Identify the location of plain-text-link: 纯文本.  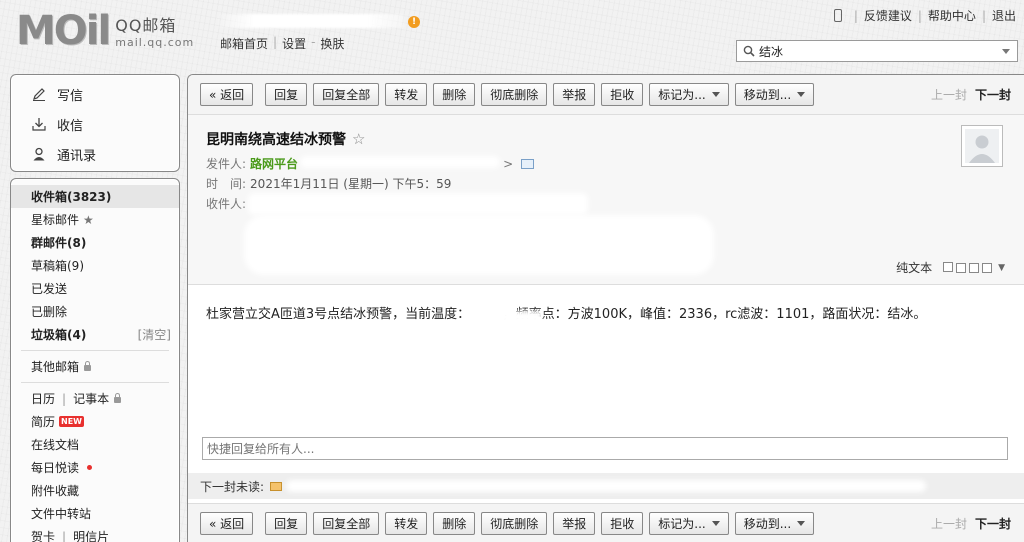
(914, 267).